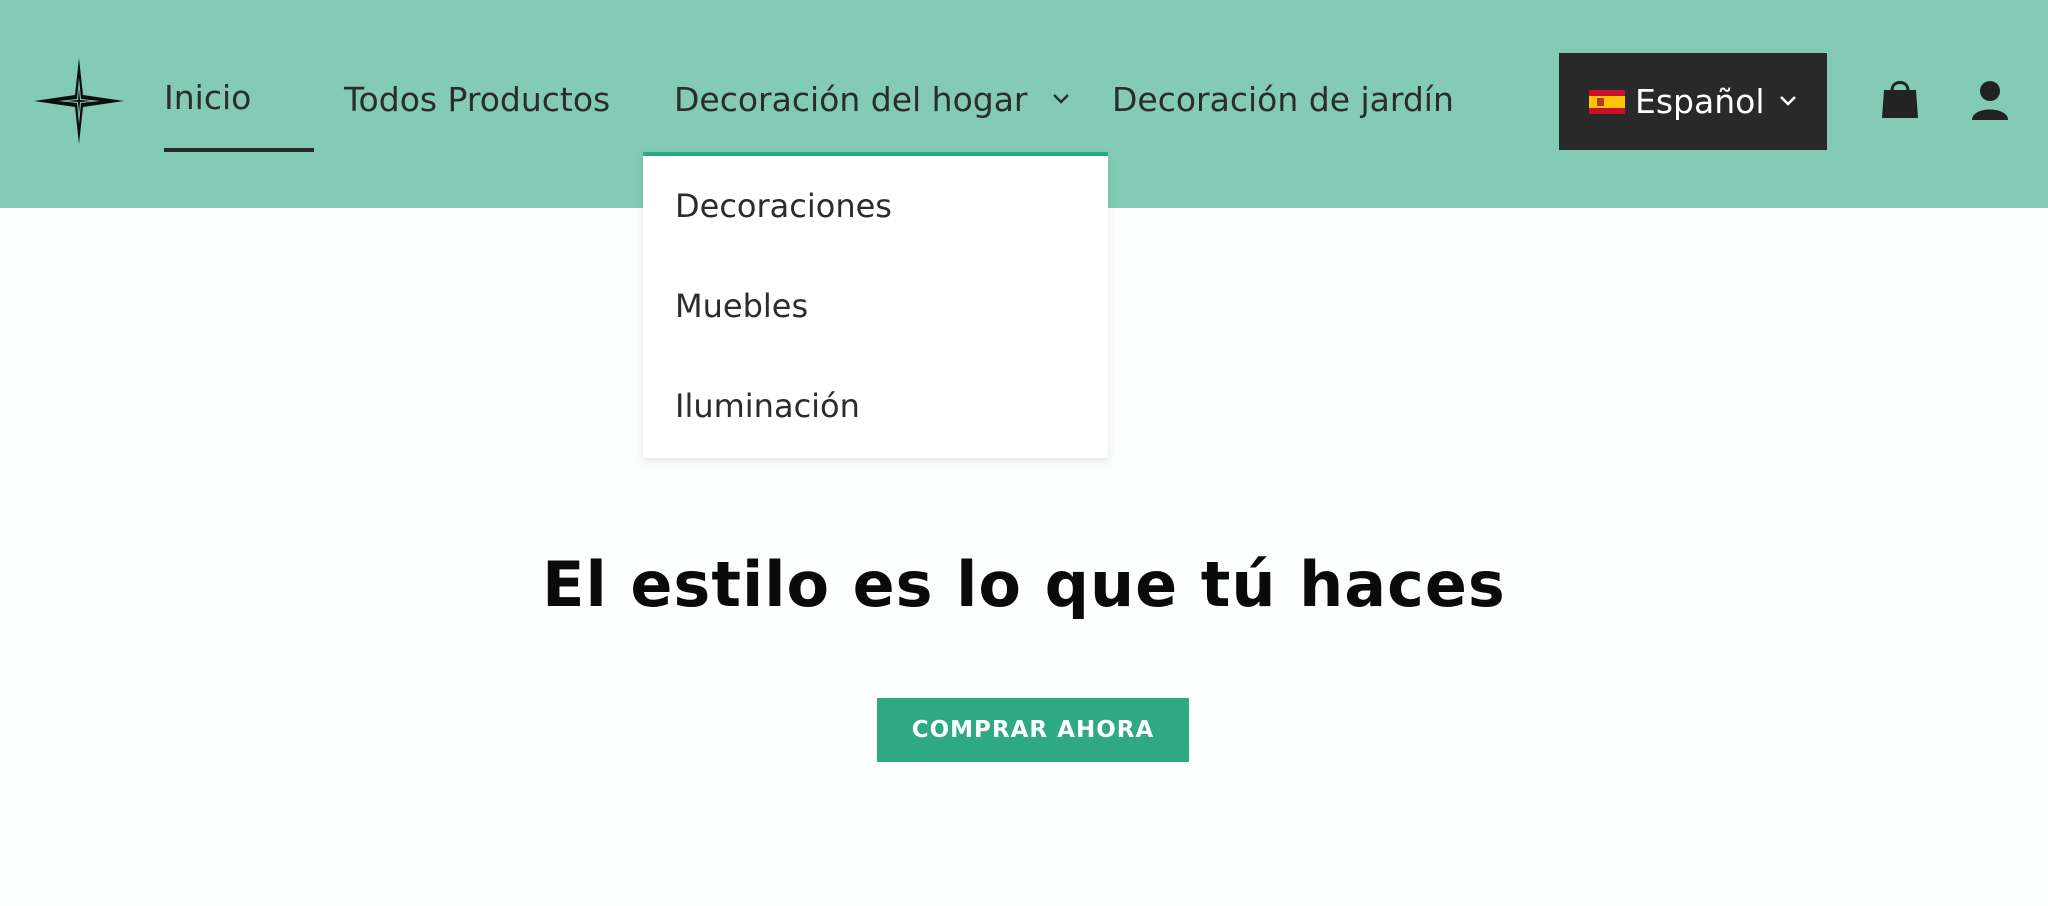 This screenshot has width=2048, height=906. What do you see at coordinates (783, 206) in the screenshot?
I see `dropdown-item-decoraciones: Decoraciones` at bounding box center [783, 206].